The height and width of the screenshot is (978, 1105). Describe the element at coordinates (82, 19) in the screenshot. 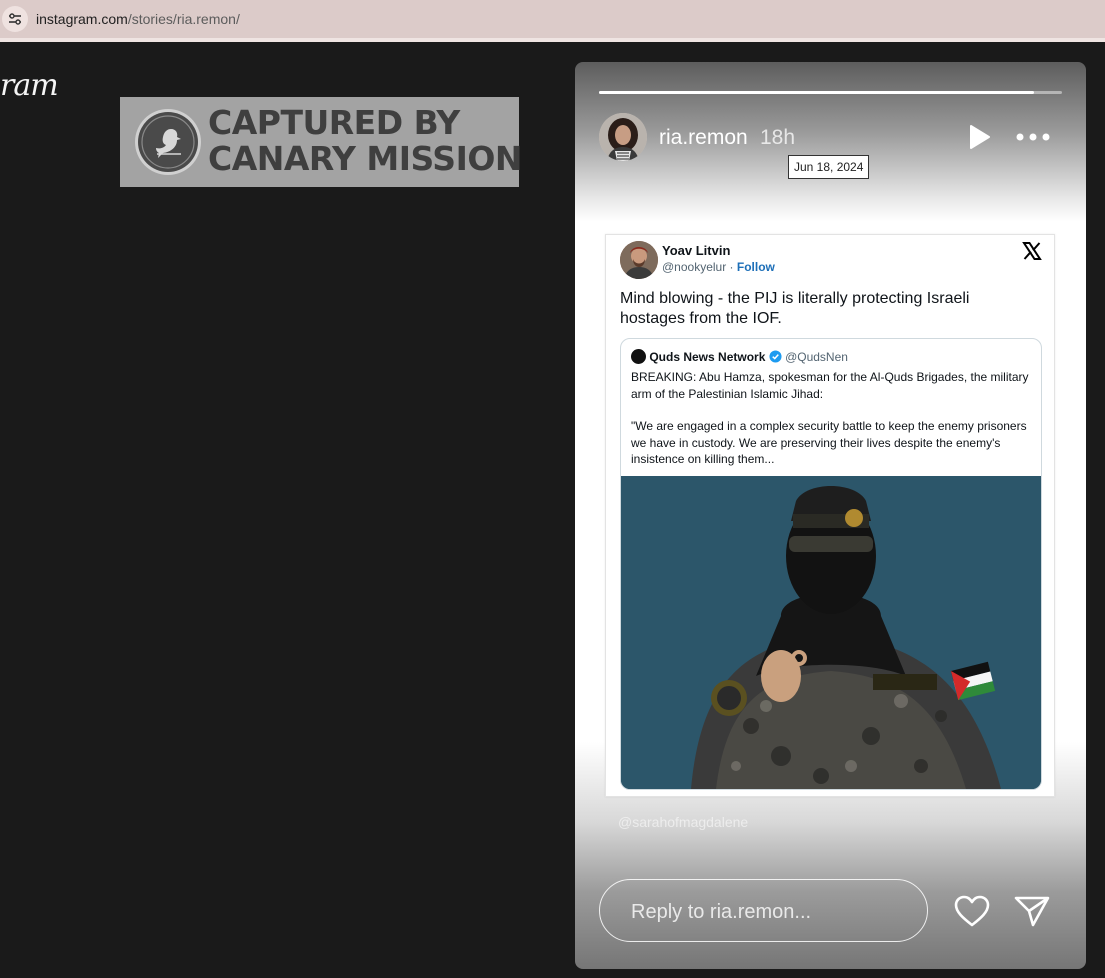

I see `url-host: instagram.com` at that location.